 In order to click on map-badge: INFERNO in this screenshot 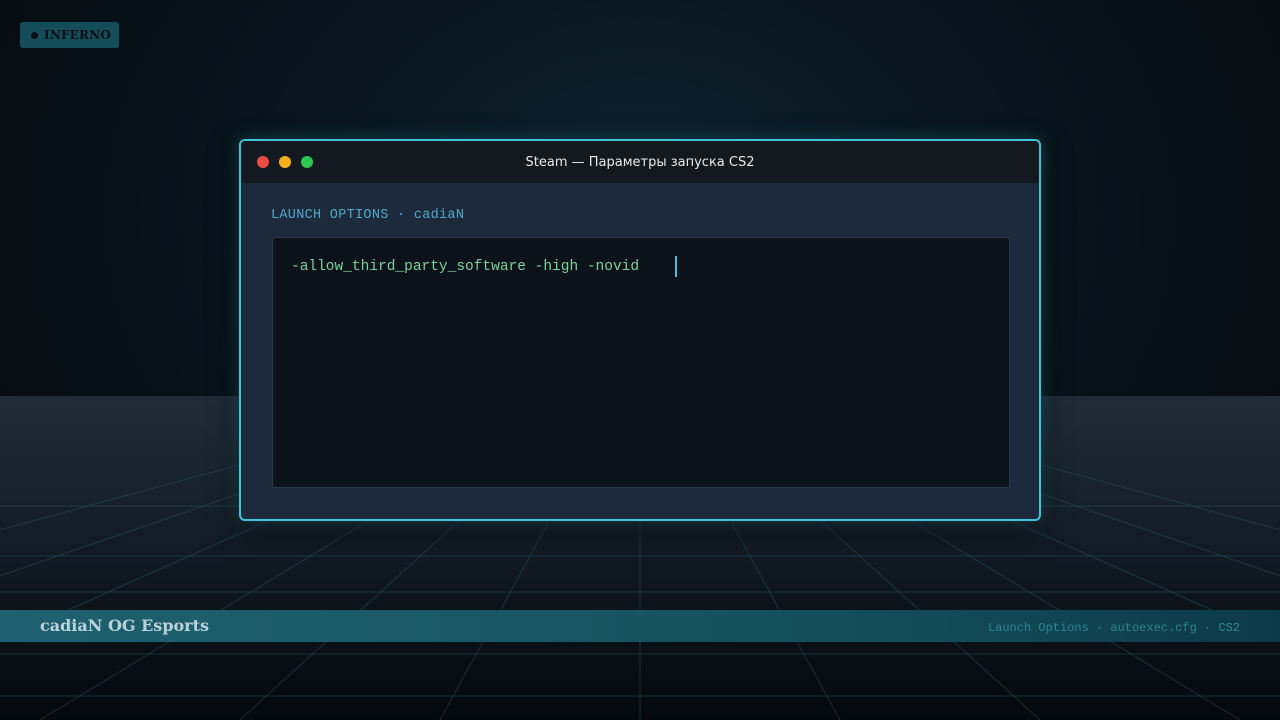, I will do `click(69, 35)`.